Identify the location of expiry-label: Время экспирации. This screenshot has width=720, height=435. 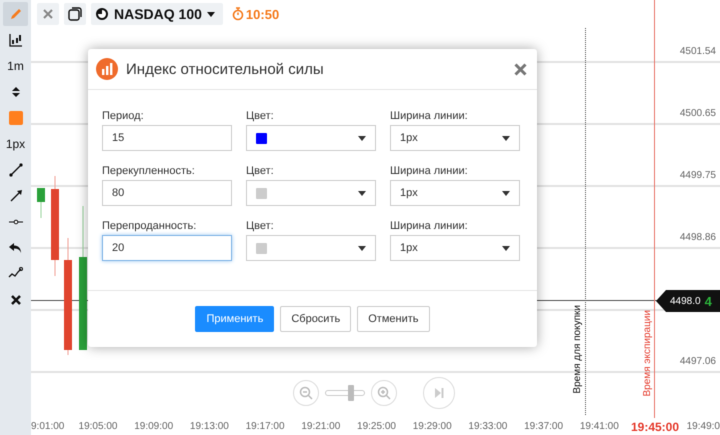
(647, 353).